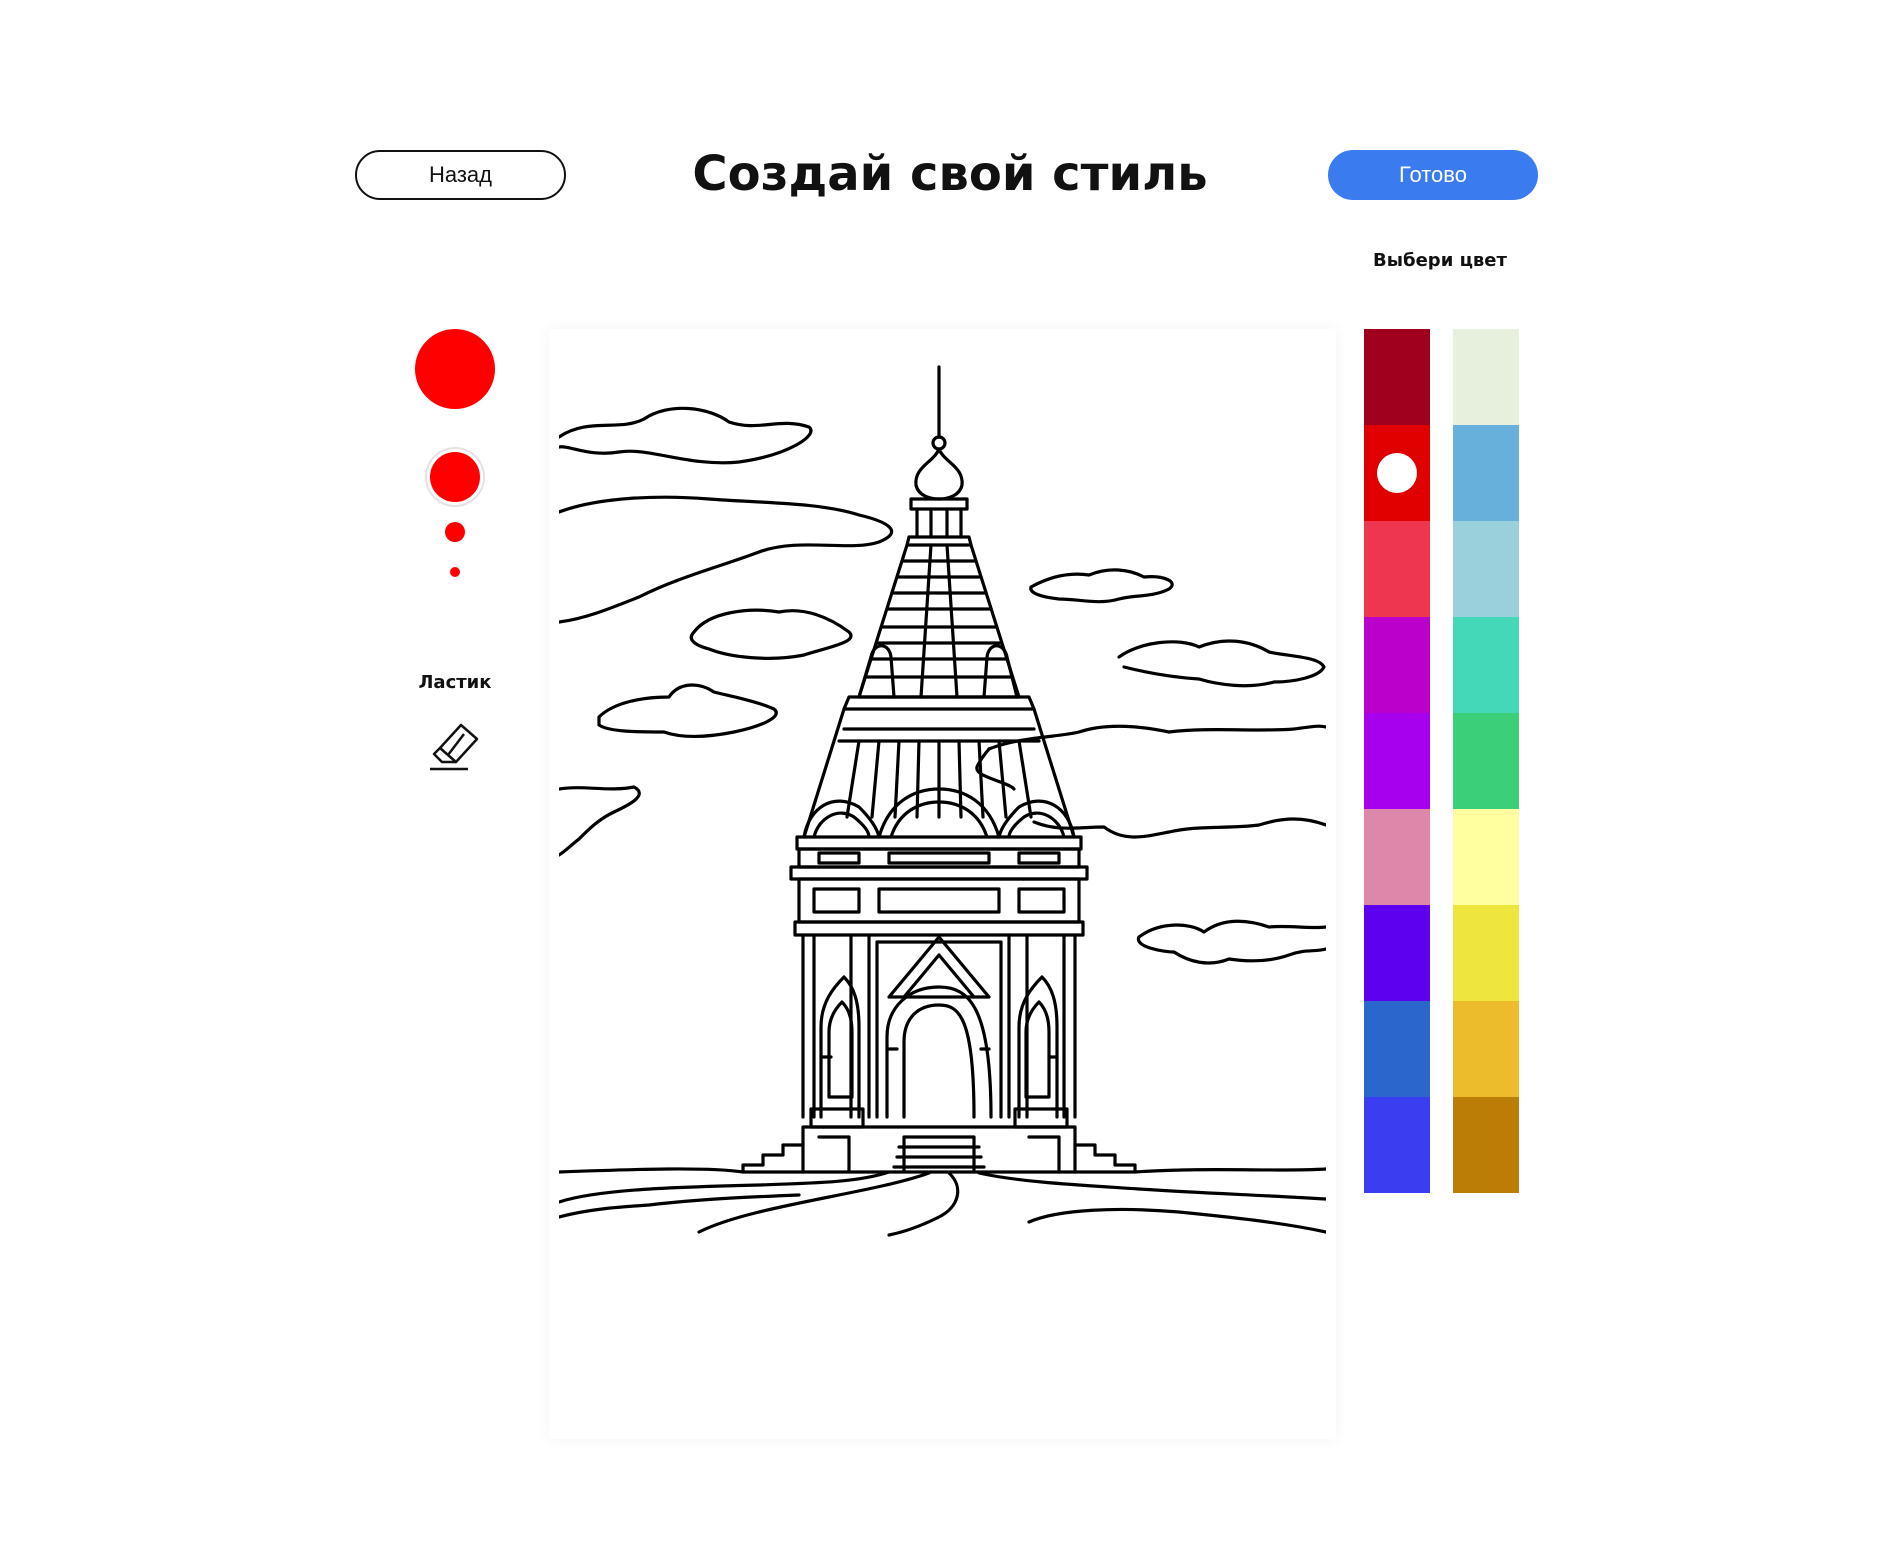 This screenshot has width=1898, height=1549. What do you see at coordinates (1433, 175) in the screenshot?
I see `done-button: Готово` at bounding box center [1433, 175].